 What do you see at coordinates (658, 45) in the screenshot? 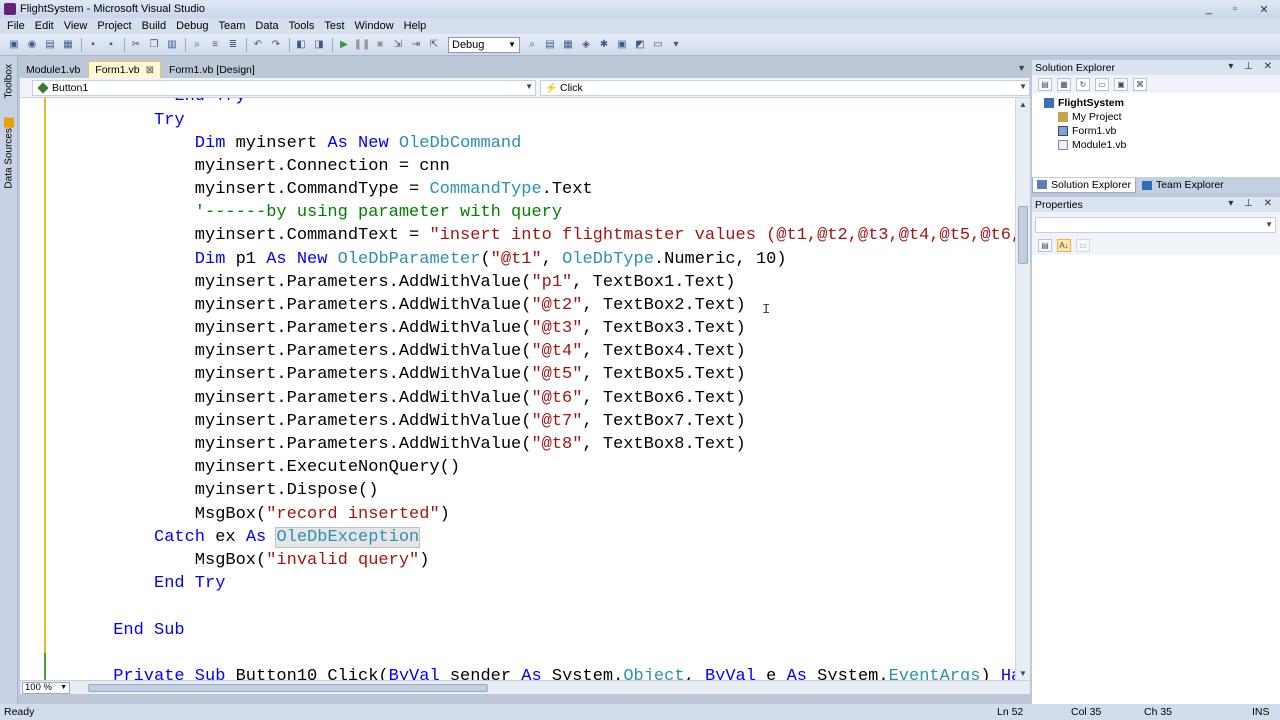
I see `command-window-icon: ▭` at bounding box center [658, 45].